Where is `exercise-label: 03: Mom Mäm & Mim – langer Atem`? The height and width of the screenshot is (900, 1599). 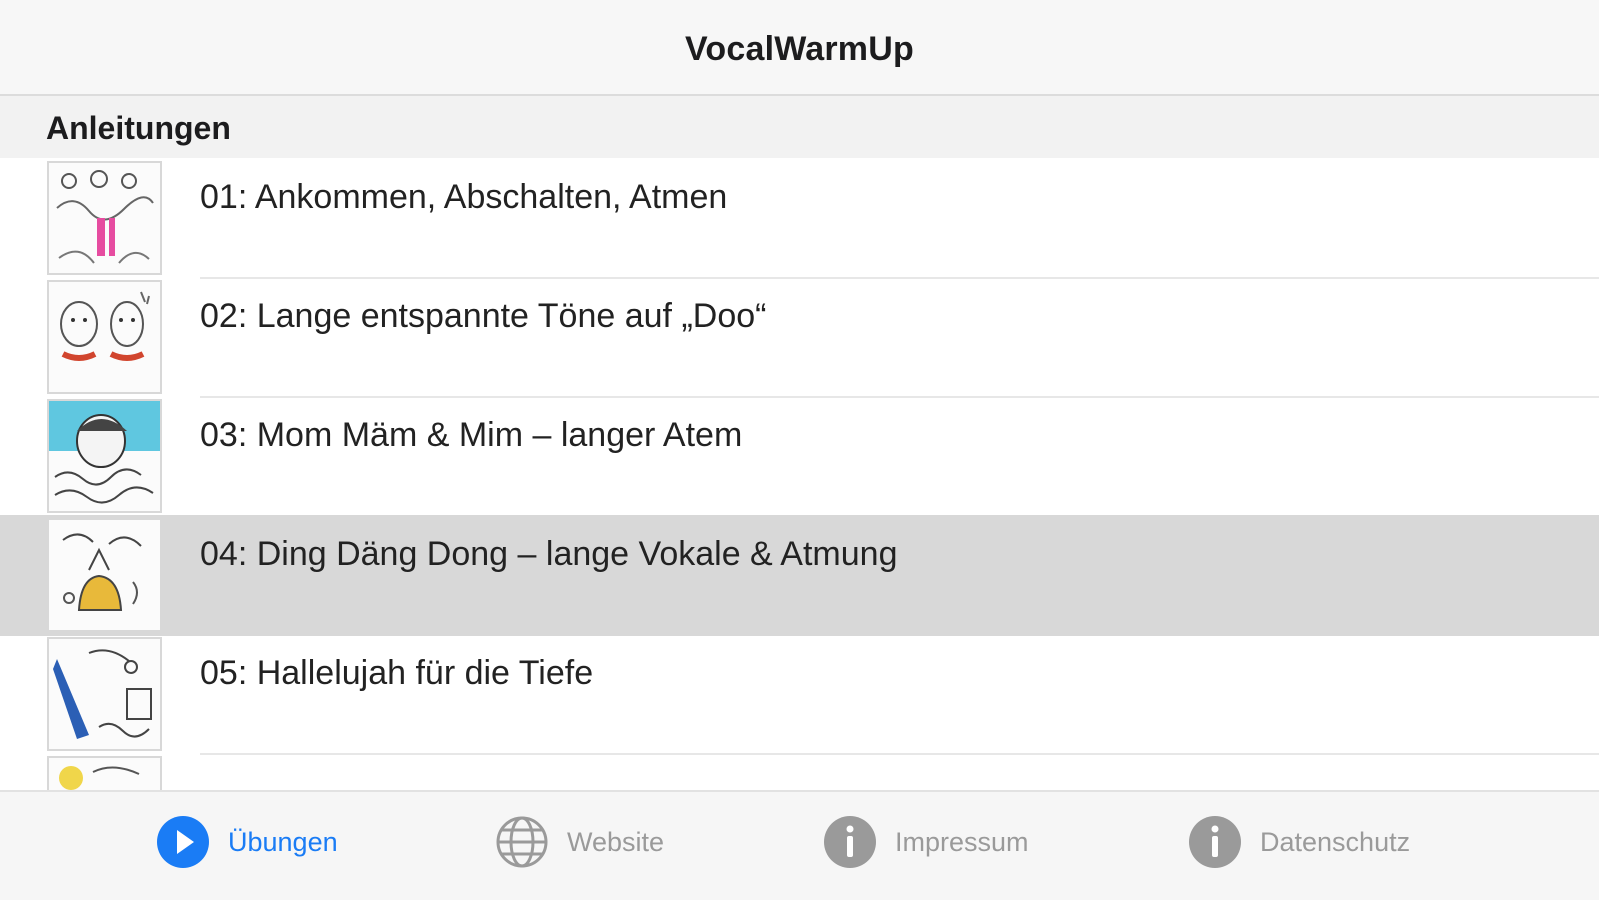
exercise-label: 03: Mom Mäm & Mim – langer Atem is located at coordinates (471, 435).